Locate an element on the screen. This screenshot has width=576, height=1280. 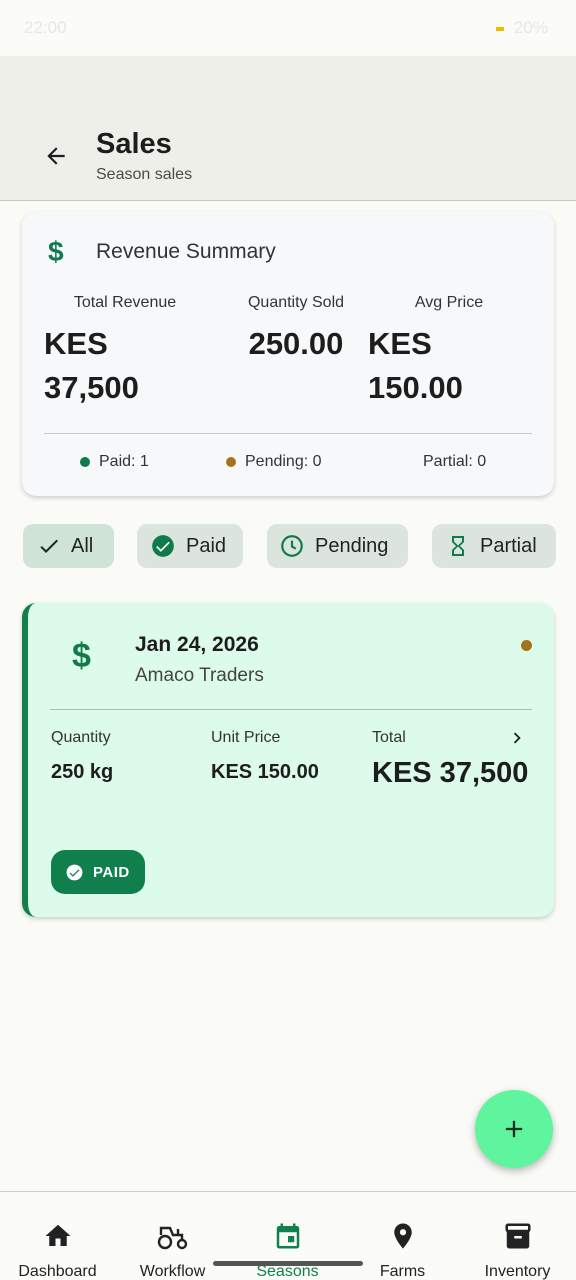
nav-item-seasons: Seasons is located at coordinates (287, 1236).